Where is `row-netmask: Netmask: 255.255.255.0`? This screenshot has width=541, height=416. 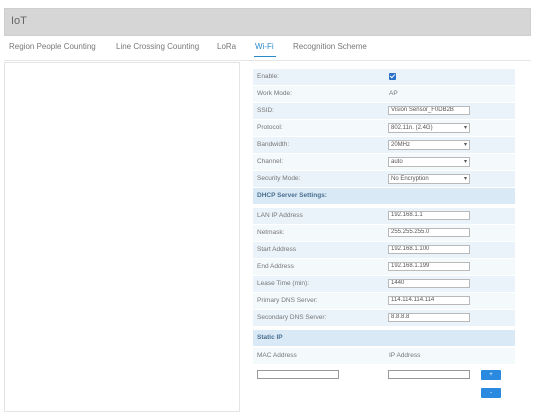 row-netmask: Netmask: 255.255.255.0 is located at coordinates (384, 233).